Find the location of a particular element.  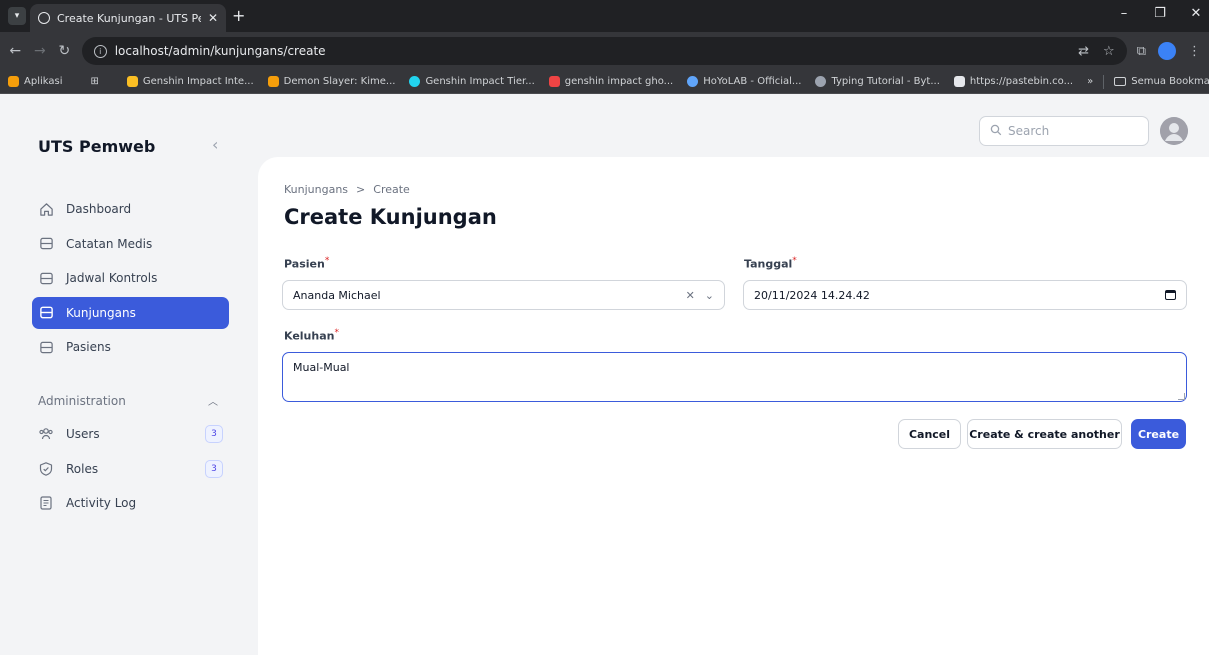

close-window-icon: ✕ is located at coordinates (1196, 13).